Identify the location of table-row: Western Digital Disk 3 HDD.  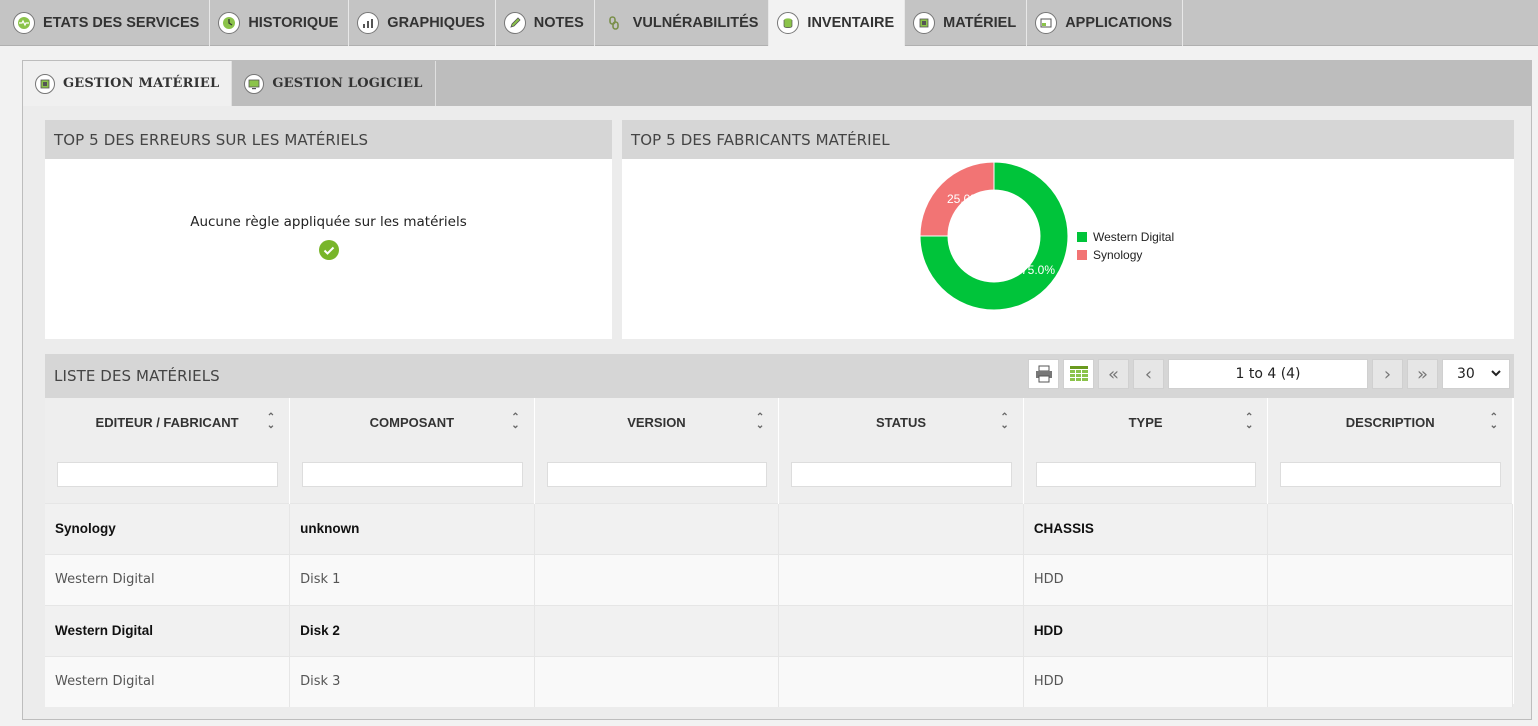
(779, 681).